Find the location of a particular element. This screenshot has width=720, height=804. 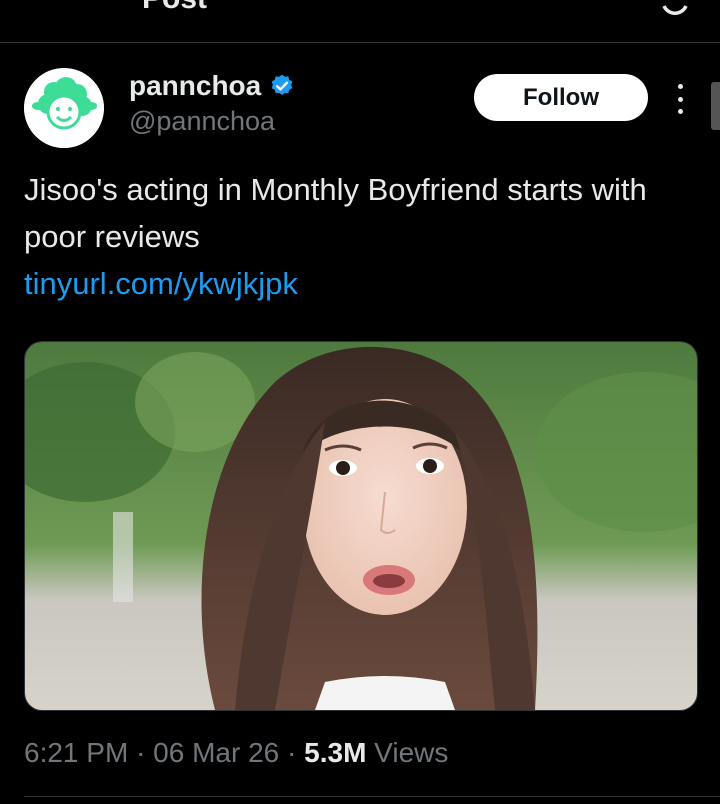

sheep-logo-icon is located at coordinates (64, 108).